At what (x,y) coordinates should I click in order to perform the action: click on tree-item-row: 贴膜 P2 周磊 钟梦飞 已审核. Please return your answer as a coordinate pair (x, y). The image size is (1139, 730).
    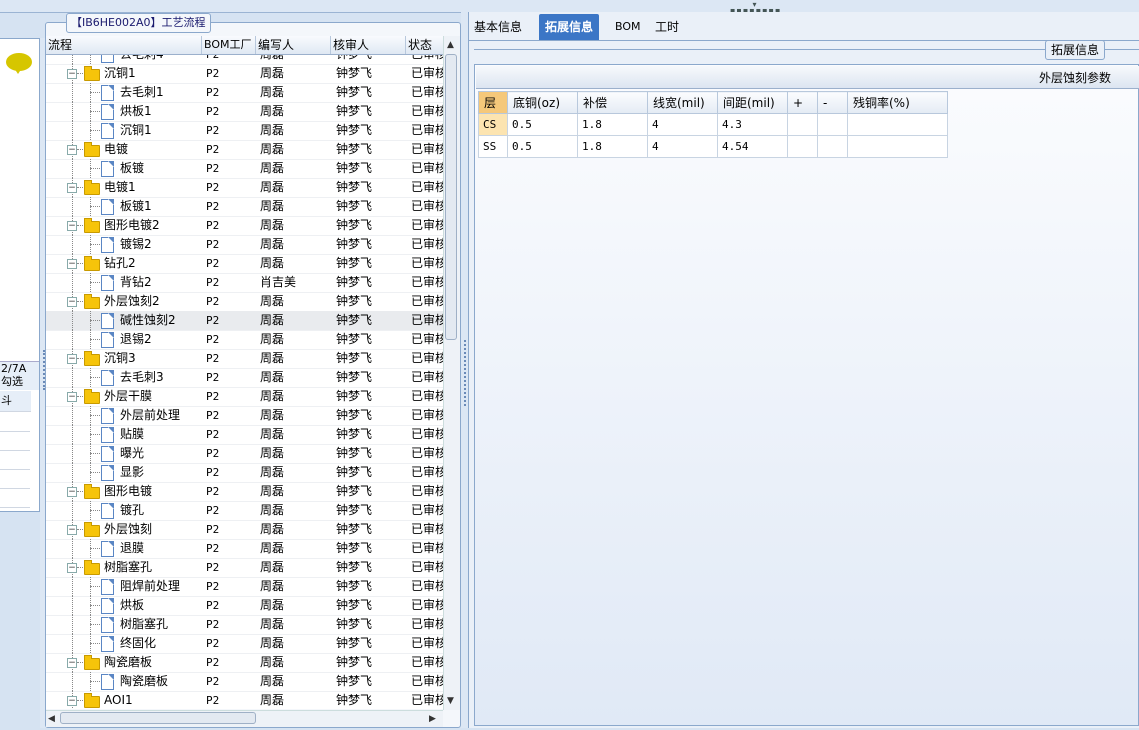
    Looking at the image, I should click on (244, 435).